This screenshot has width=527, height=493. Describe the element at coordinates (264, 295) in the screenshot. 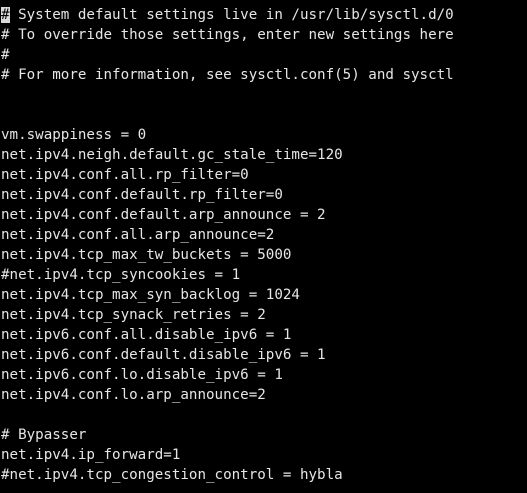

I see `terminal-line: net.ipv4.tcp_max_syn_backlog = 1024` at that location.